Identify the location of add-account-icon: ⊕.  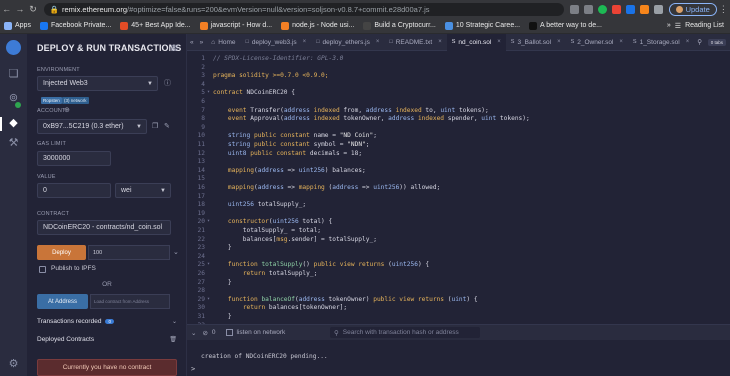
(67, 110).